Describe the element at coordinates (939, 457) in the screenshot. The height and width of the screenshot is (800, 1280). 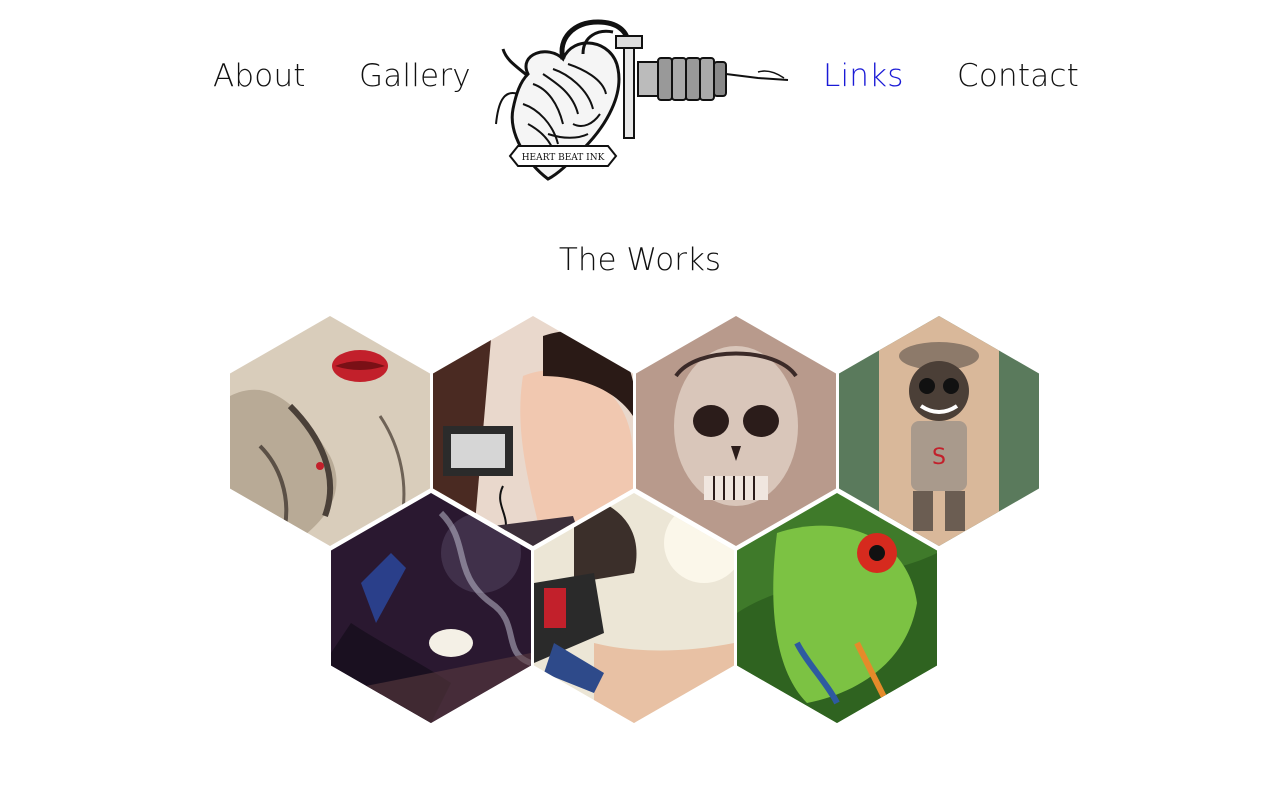
I see `svg-text: S` at that location.